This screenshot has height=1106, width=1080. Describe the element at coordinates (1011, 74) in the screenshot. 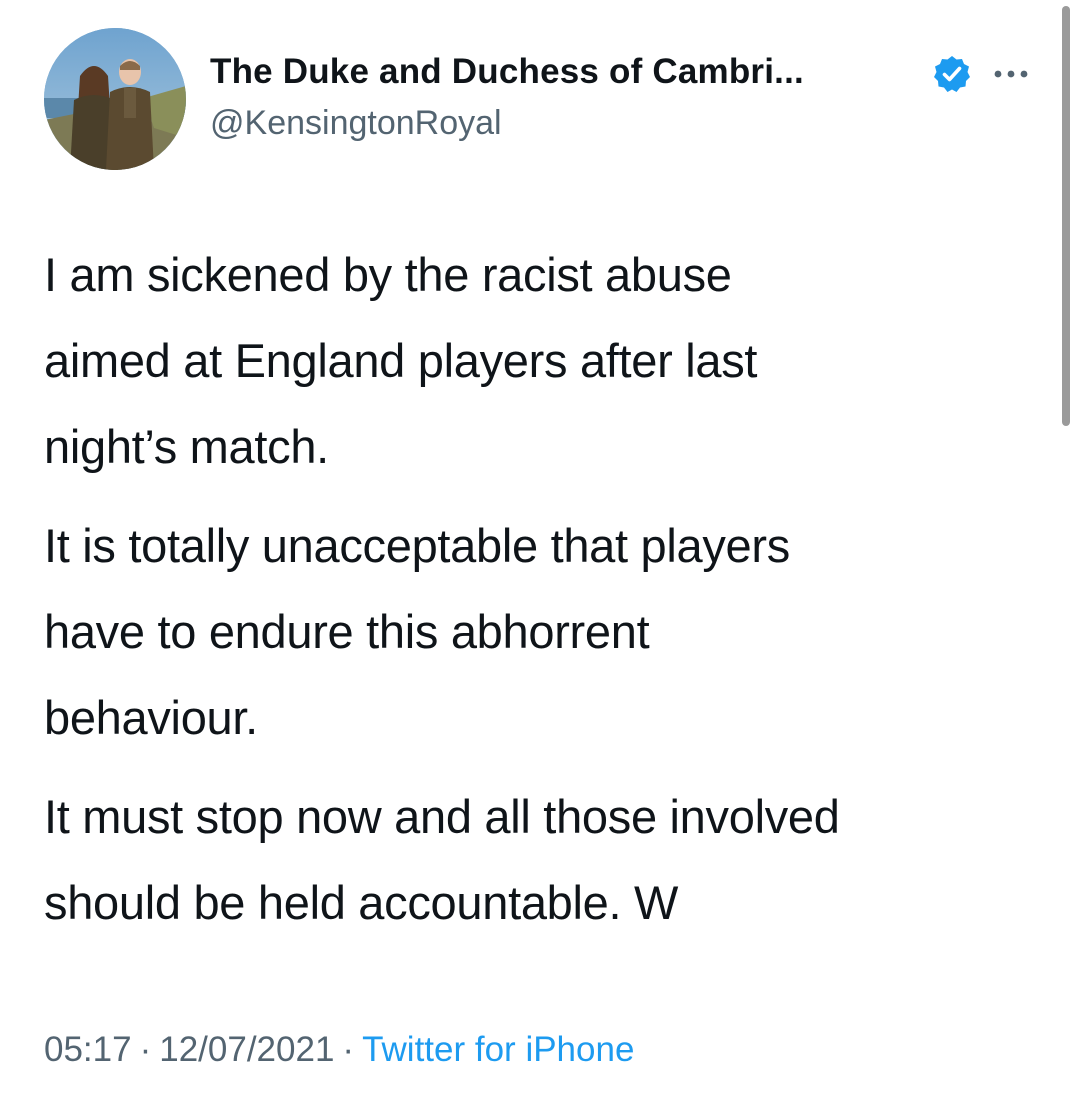

I see `more-options-icon` at that location.